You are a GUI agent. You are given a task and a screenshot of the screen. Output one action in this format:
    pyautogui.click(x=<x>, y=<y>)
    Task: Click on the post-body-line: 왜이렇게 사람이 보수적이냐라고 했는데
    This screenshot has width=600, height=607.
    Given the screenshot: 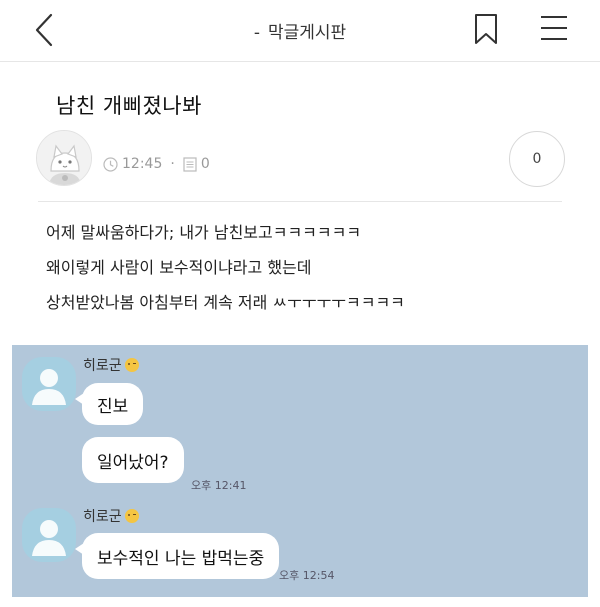 What is the action you would take?
    pyautogui.click(x=179, y=267)
    